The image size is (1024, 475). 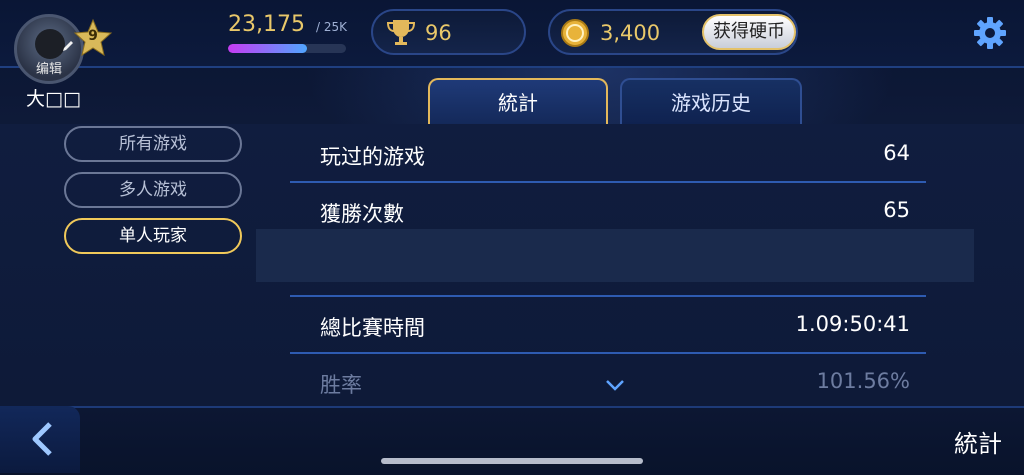 I want to click on trophy-count: 96, so click(x=438, y=33).